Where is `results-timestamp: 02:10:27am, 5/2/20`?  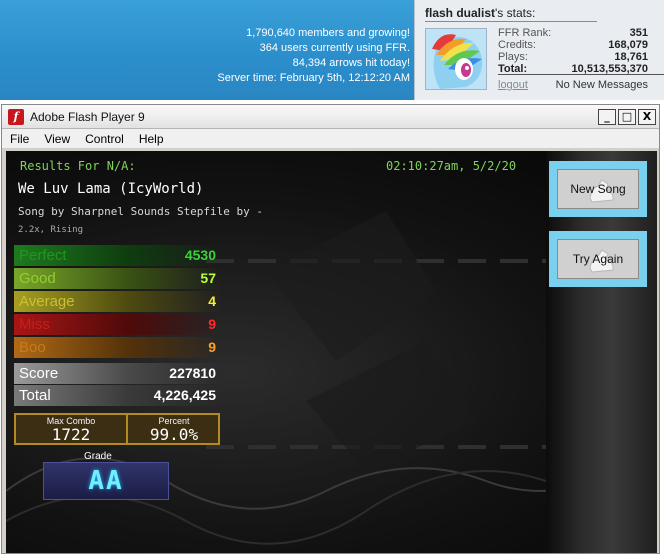 results-timestamp: 02:10:27am, 5/2/20 is located at coordinates (451, 166).